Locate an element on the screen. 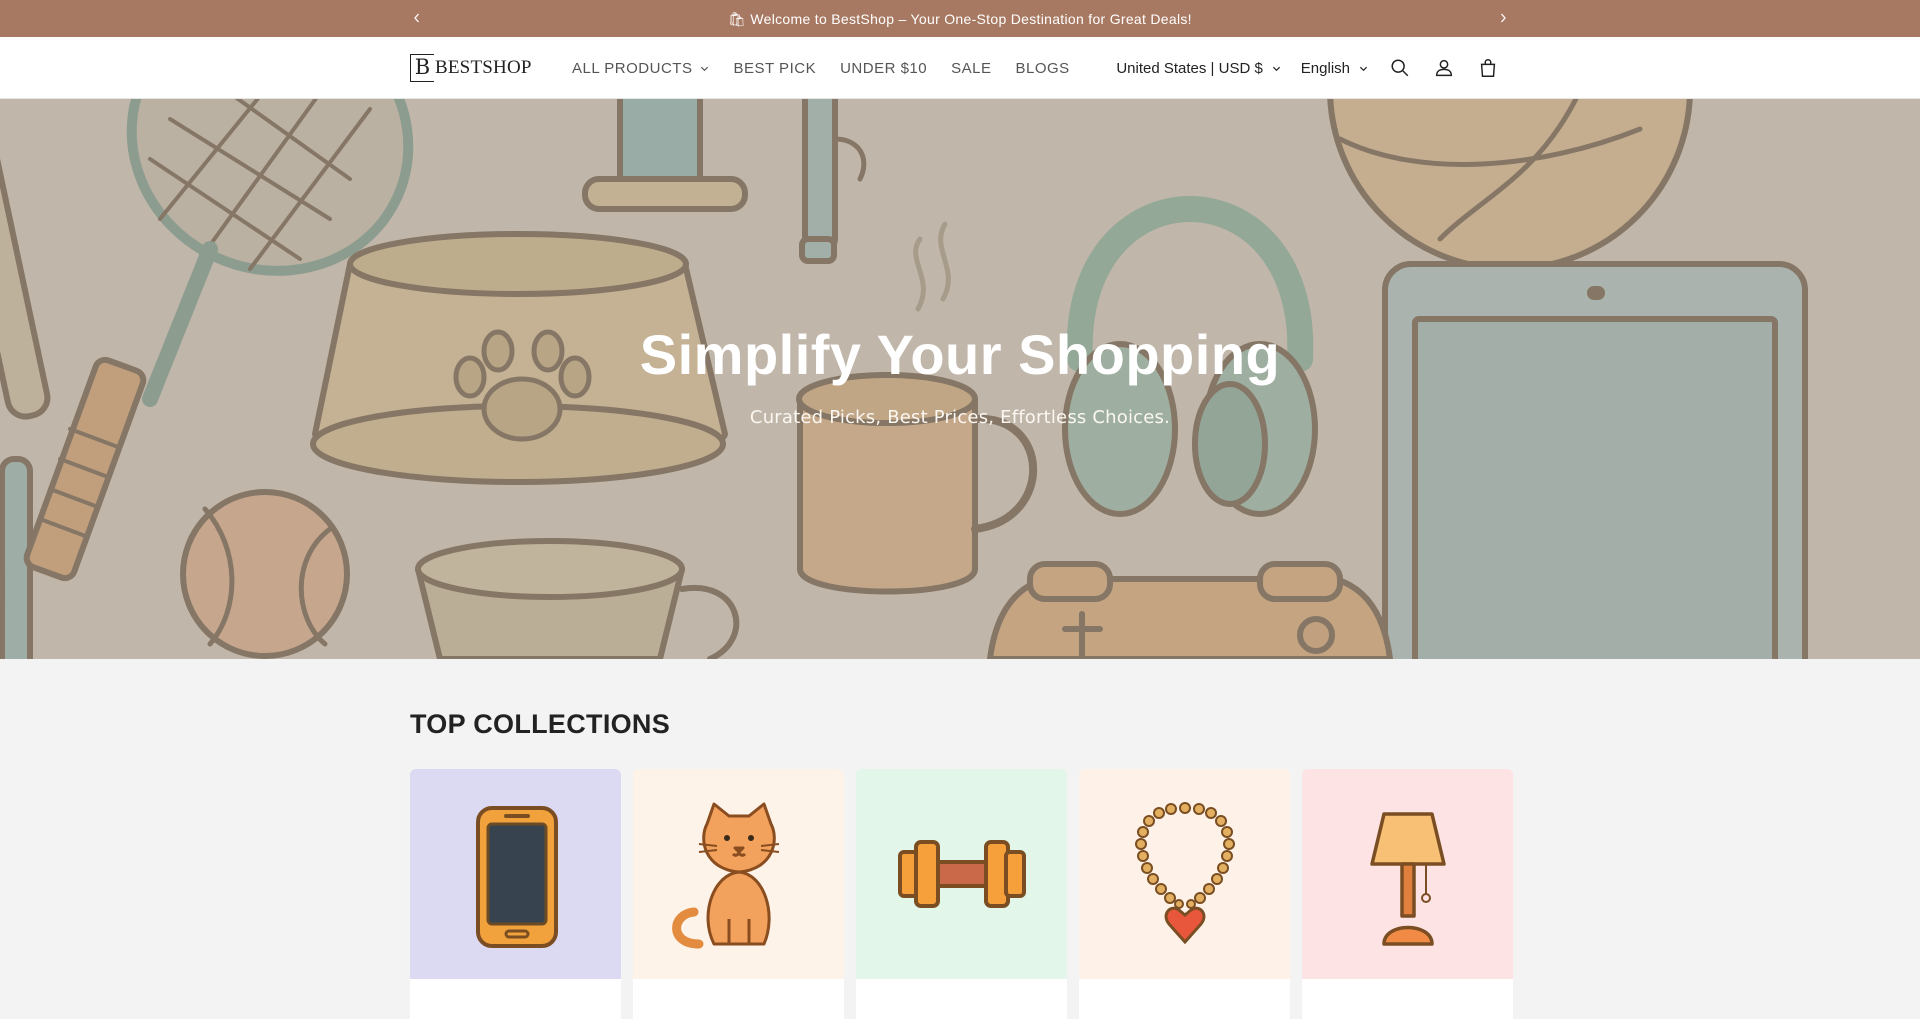  collection-card-fitness is located at coordinates (961, 894).